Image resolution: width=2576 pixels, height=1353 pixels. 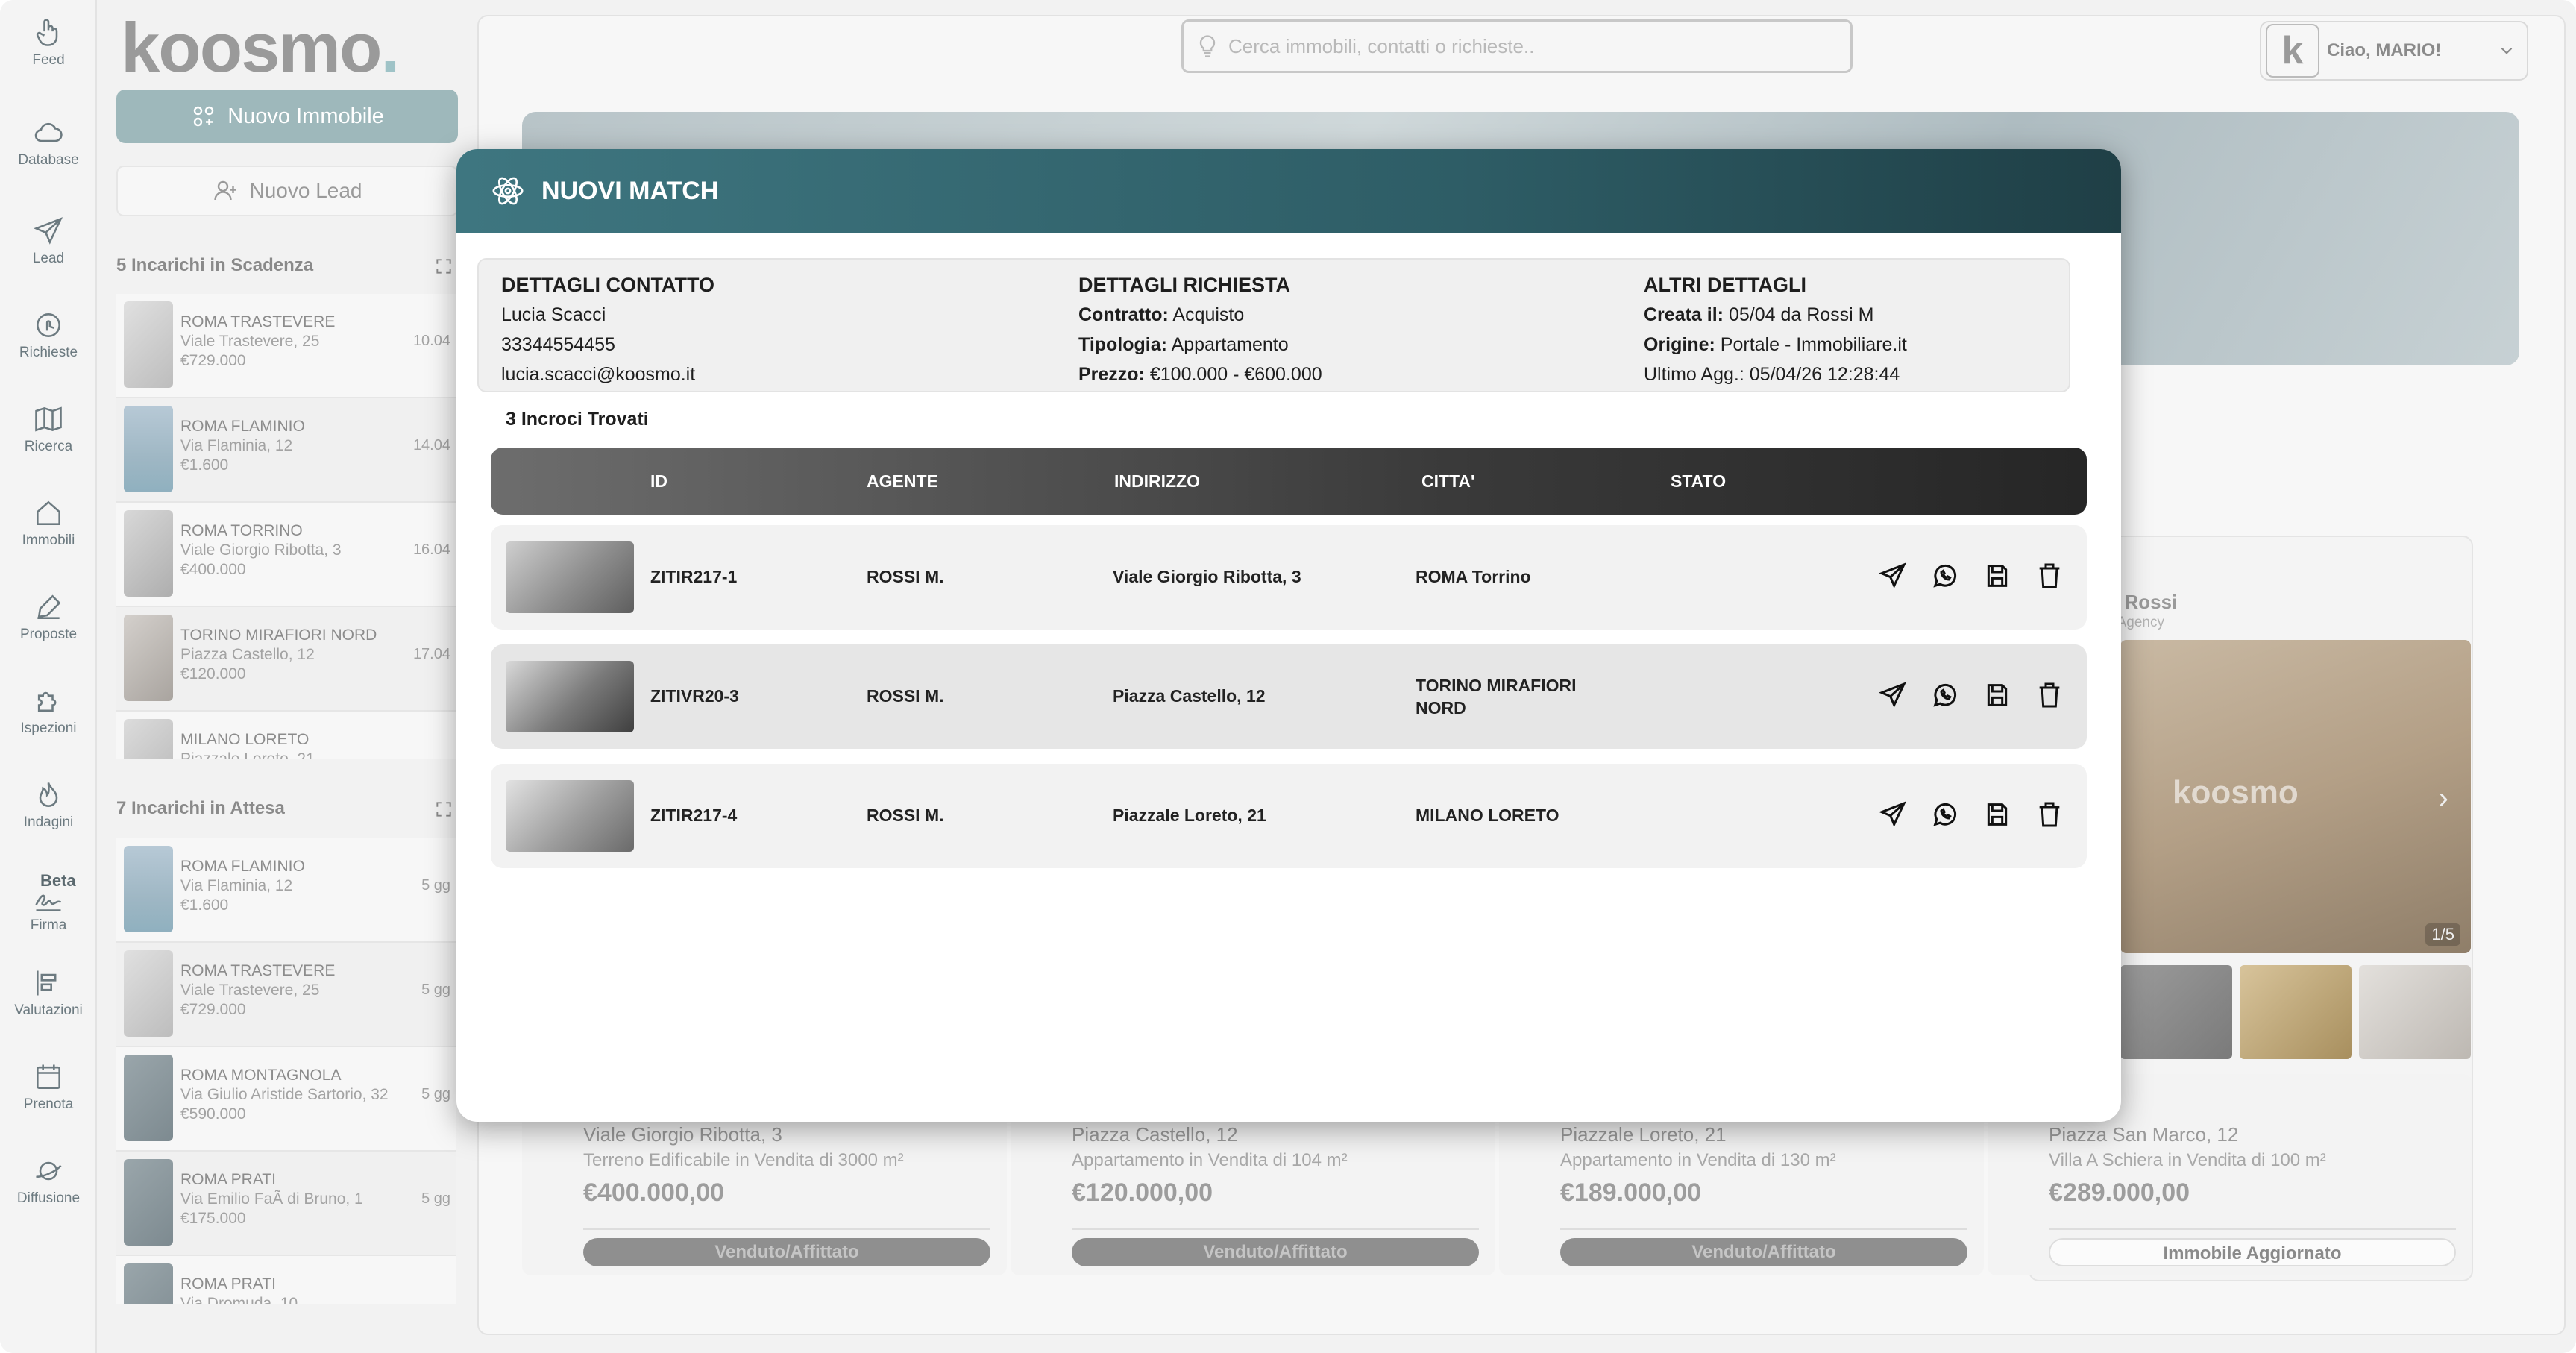 What do you see at coordinates (1680, 345) in the screenshot?
I see `origin-label: Origine:` at bounding box center [1680, 345].